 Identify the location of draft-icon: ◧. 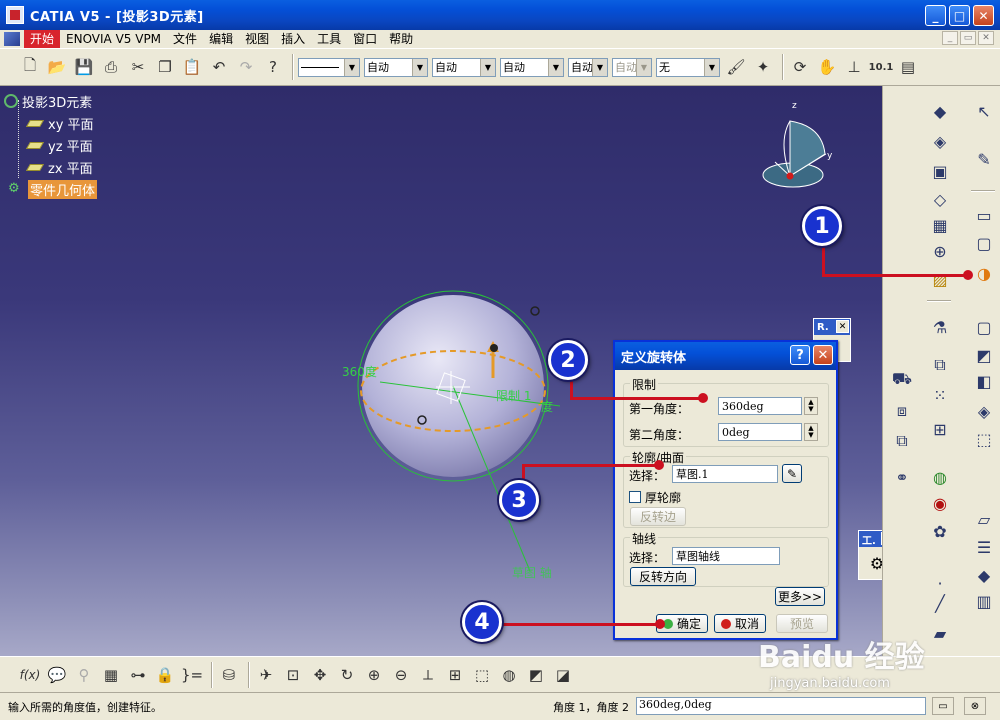
(984, 381).